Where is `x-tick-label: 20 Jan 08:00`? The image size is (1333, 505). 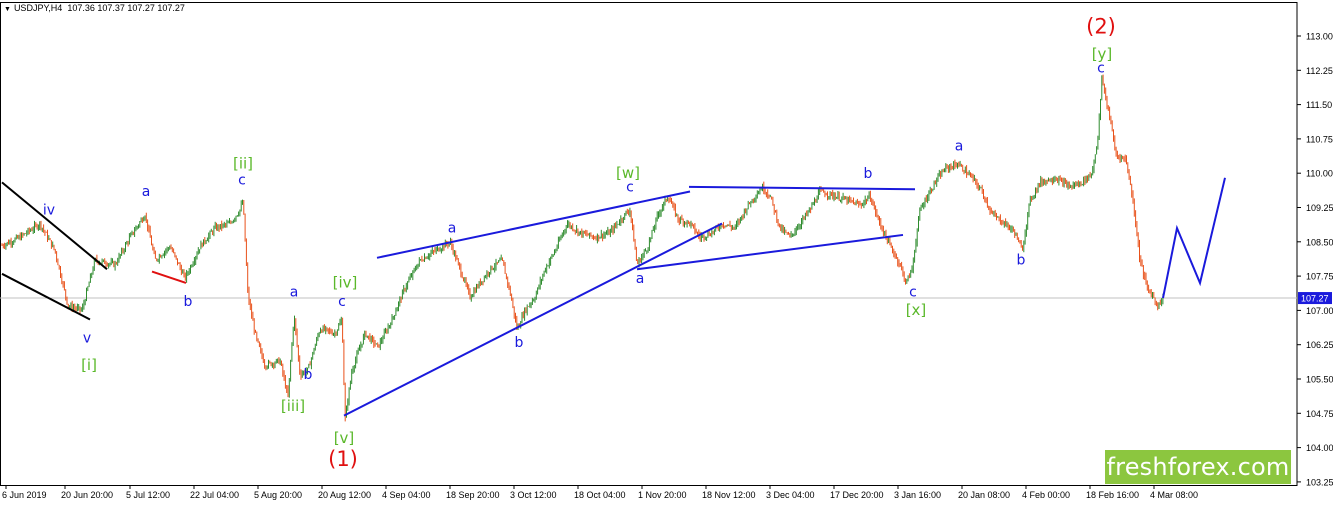 x-tick-label: 20 Jan 08:00 is located at coordinates (984, 495).